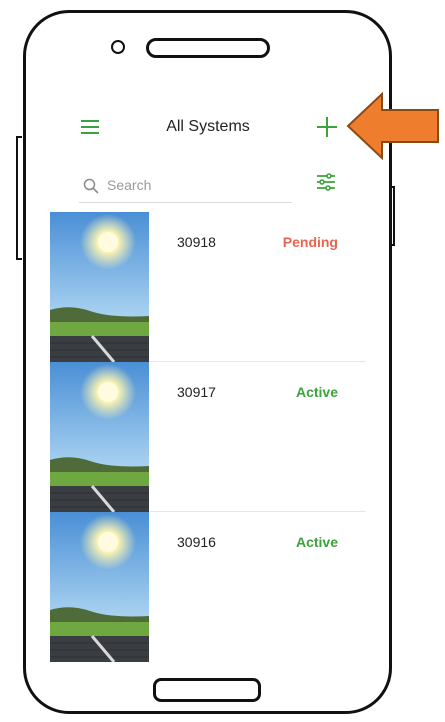  I want to click on system-id: 30916, so click(196, 542).